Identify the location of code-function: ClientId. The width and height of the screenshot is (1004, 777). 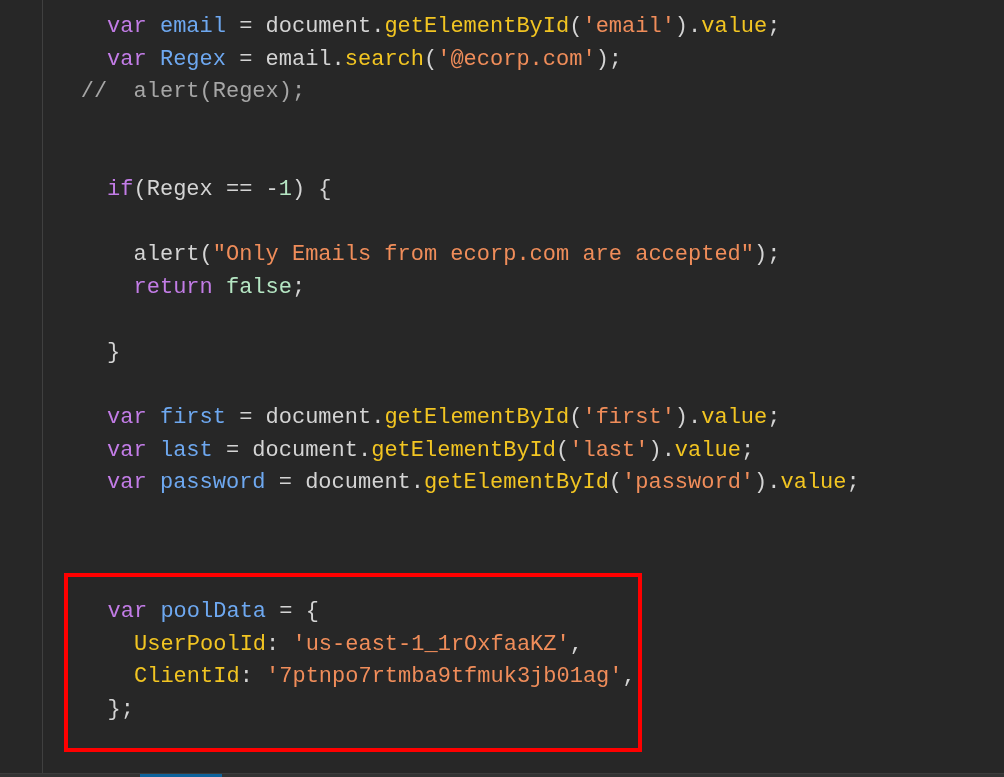
(186, 677).